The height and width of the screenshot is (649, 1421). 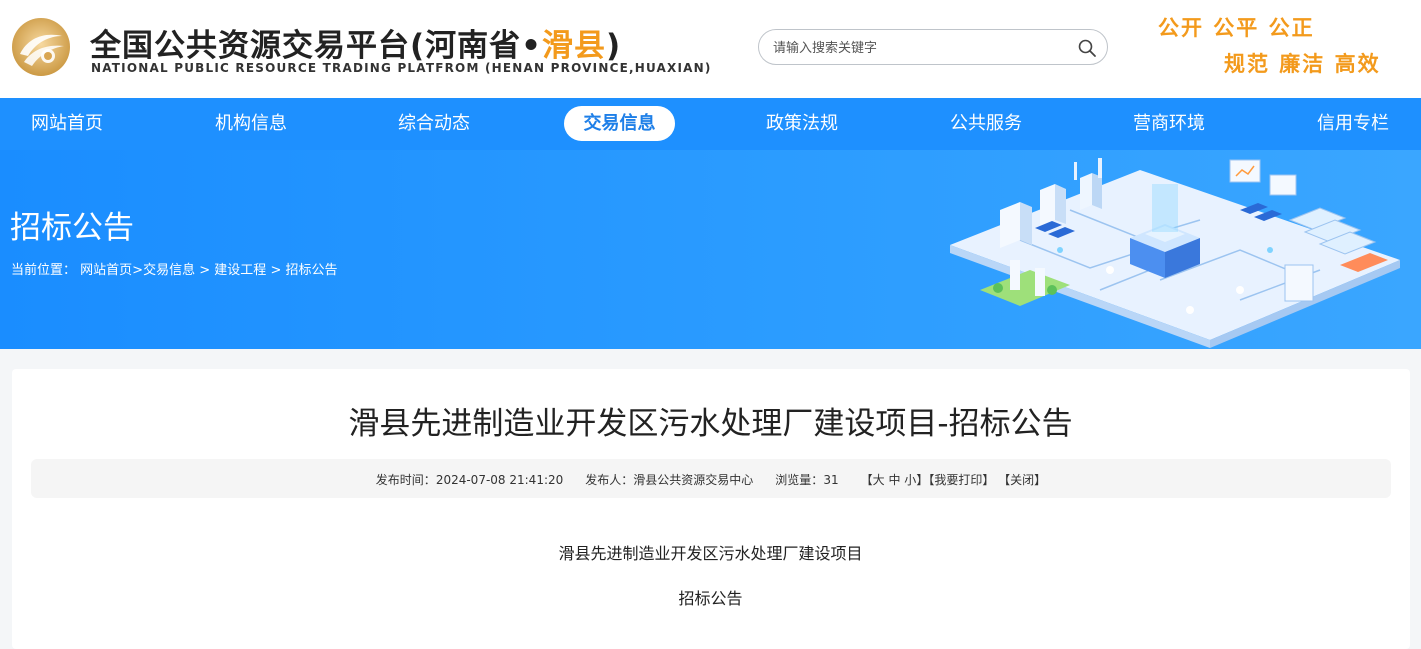 I want to click on site-title: 全国公共资源交易平台(河南省•滑县), so click(x=355, y=42).